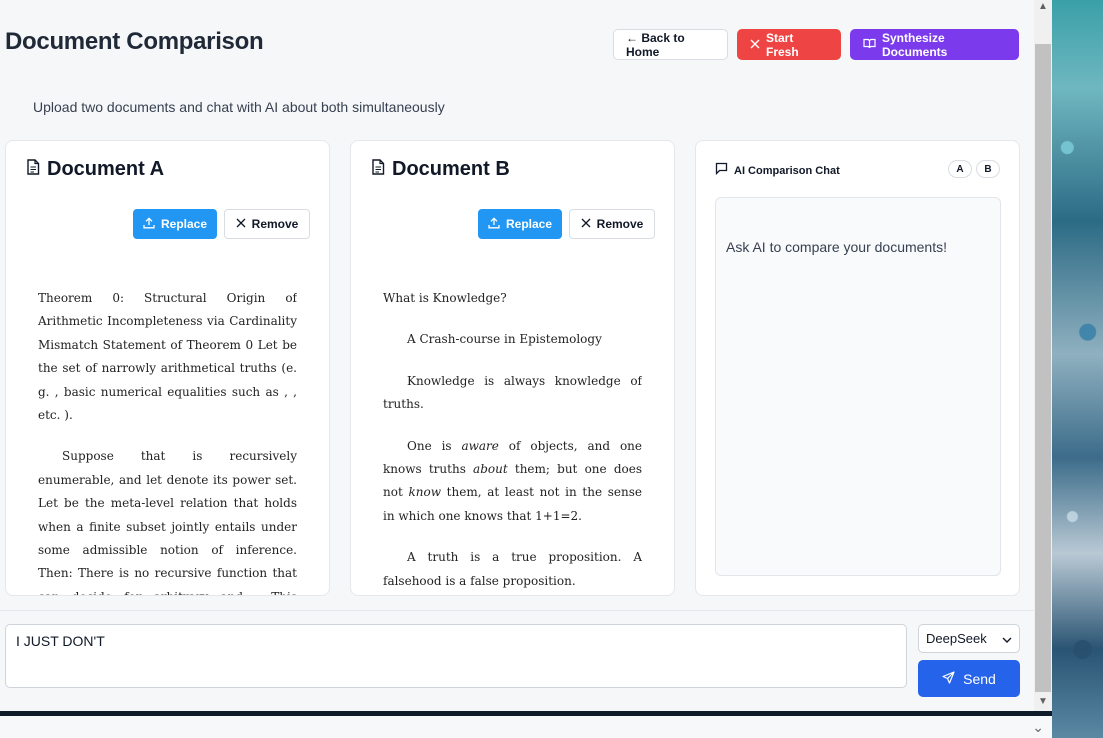  I want to click on synthesize-documents-label: Synthesize Documents, so click(915, 44).